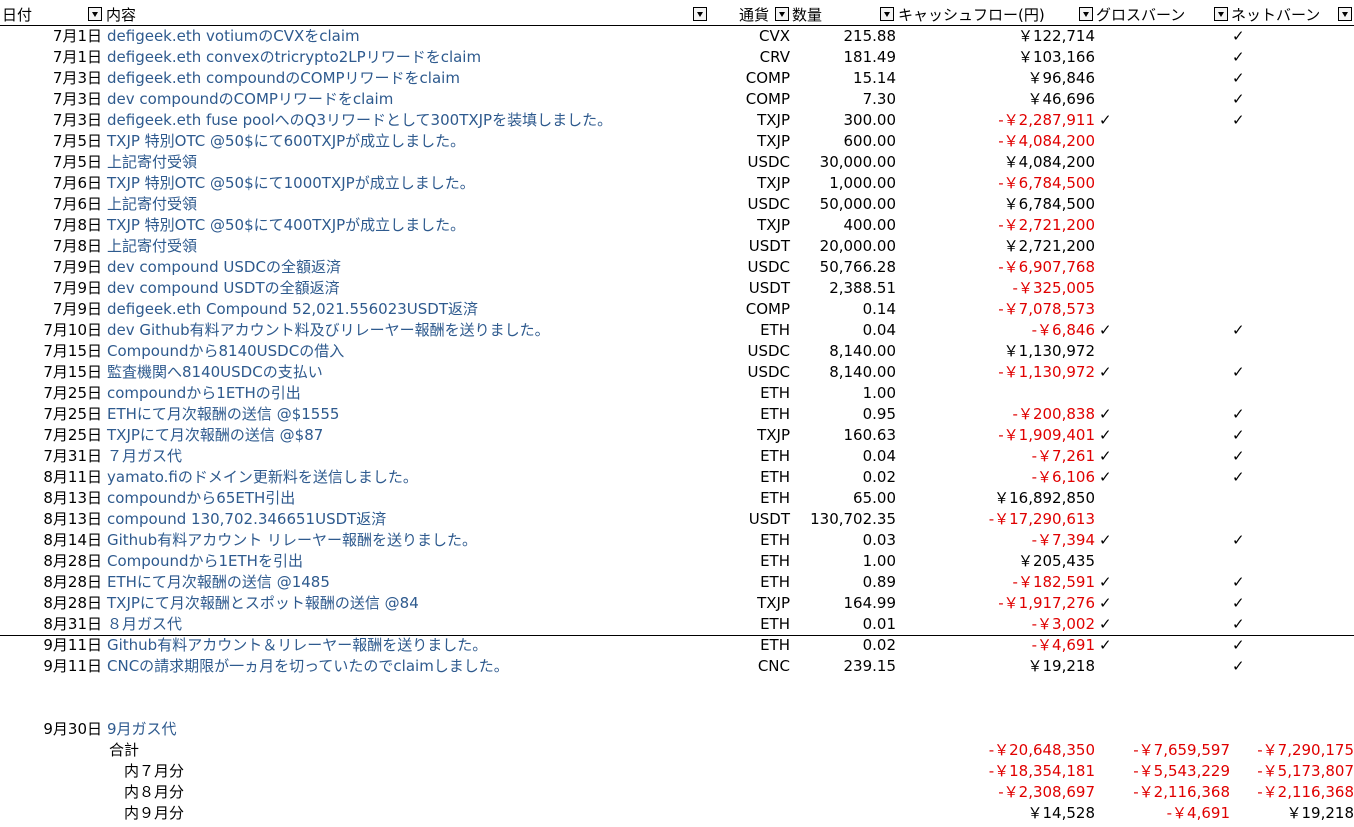 This screenshot has width=1354, height=827. What do you see at coordinates (997, 36) in the screenshot?
I see `cell-cashflow: ￥122,714` at bounding box center [997, 36].